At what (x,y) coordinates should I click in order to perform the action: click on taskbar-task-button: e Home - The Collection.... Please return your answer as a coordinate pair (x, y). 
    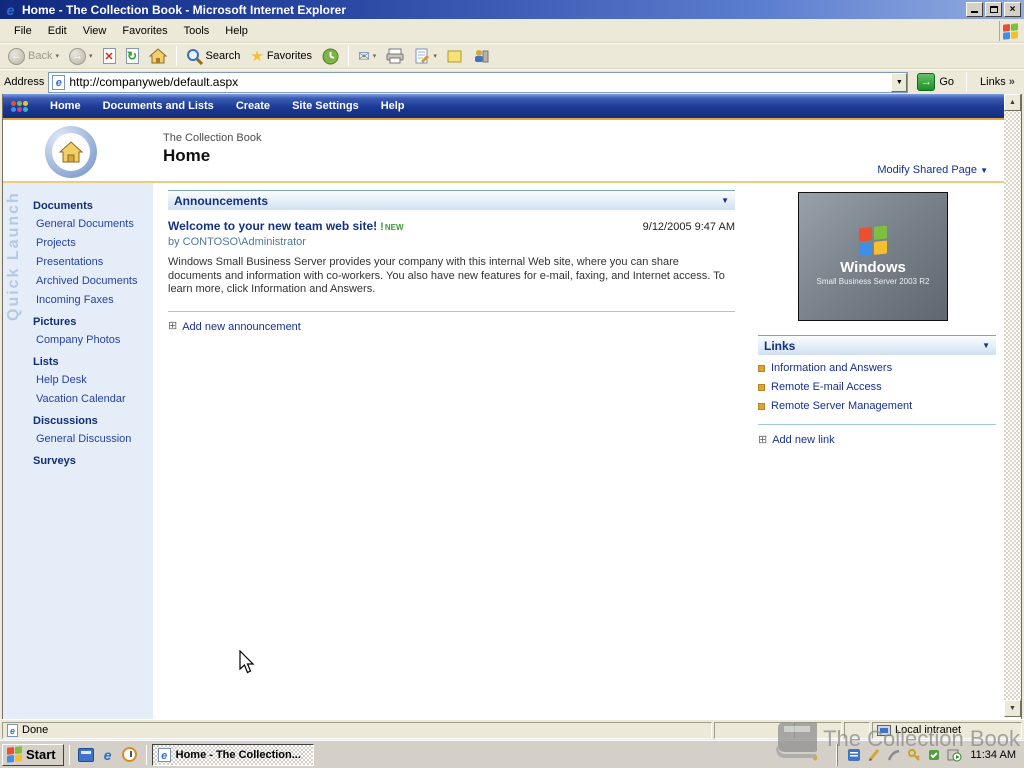
    Looking at the image, I should click on (232, 754).